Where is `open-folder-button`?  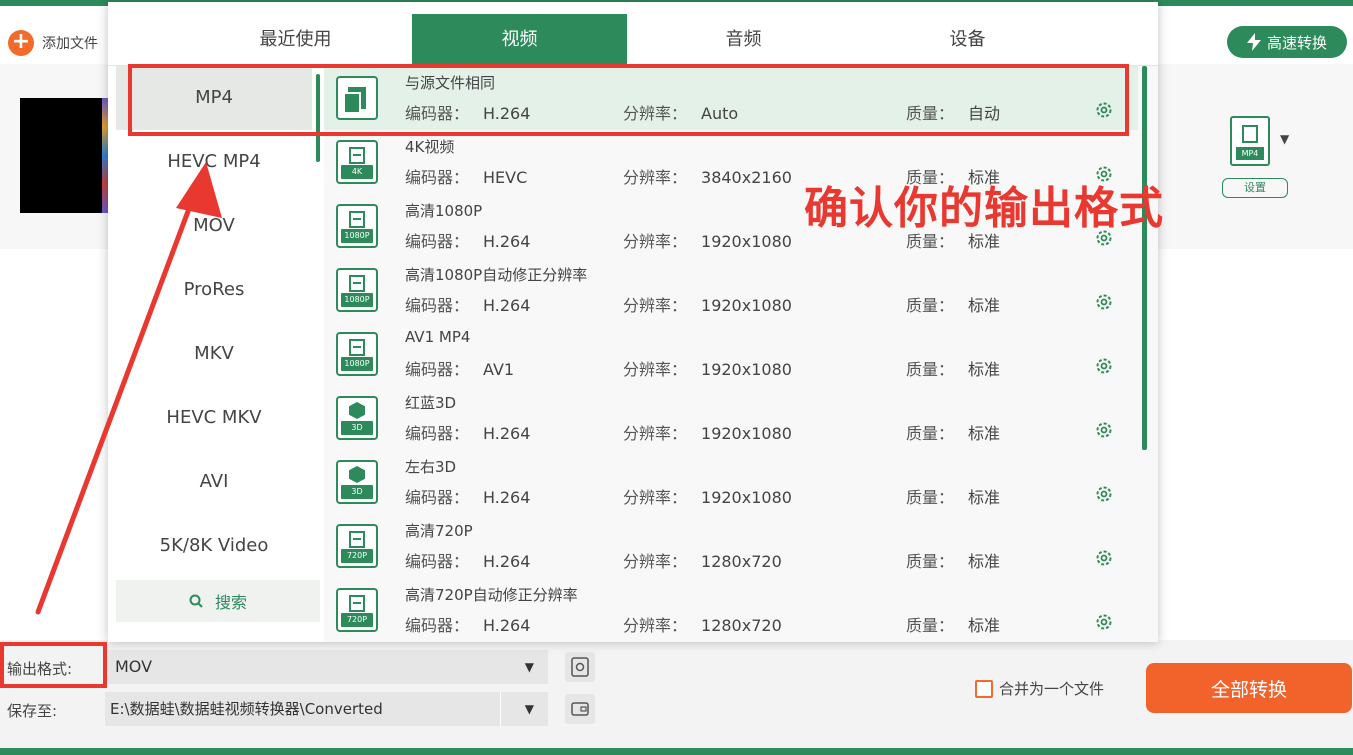 open-folder-button is located at coordinates (580, 709).